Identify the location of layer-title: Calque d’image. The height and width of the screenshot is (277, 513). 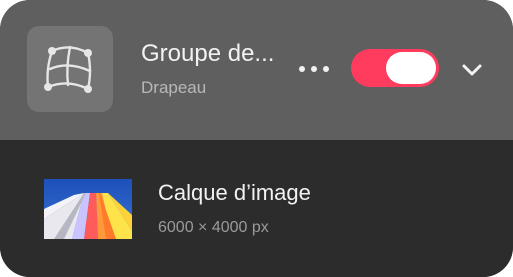
(234, 192).